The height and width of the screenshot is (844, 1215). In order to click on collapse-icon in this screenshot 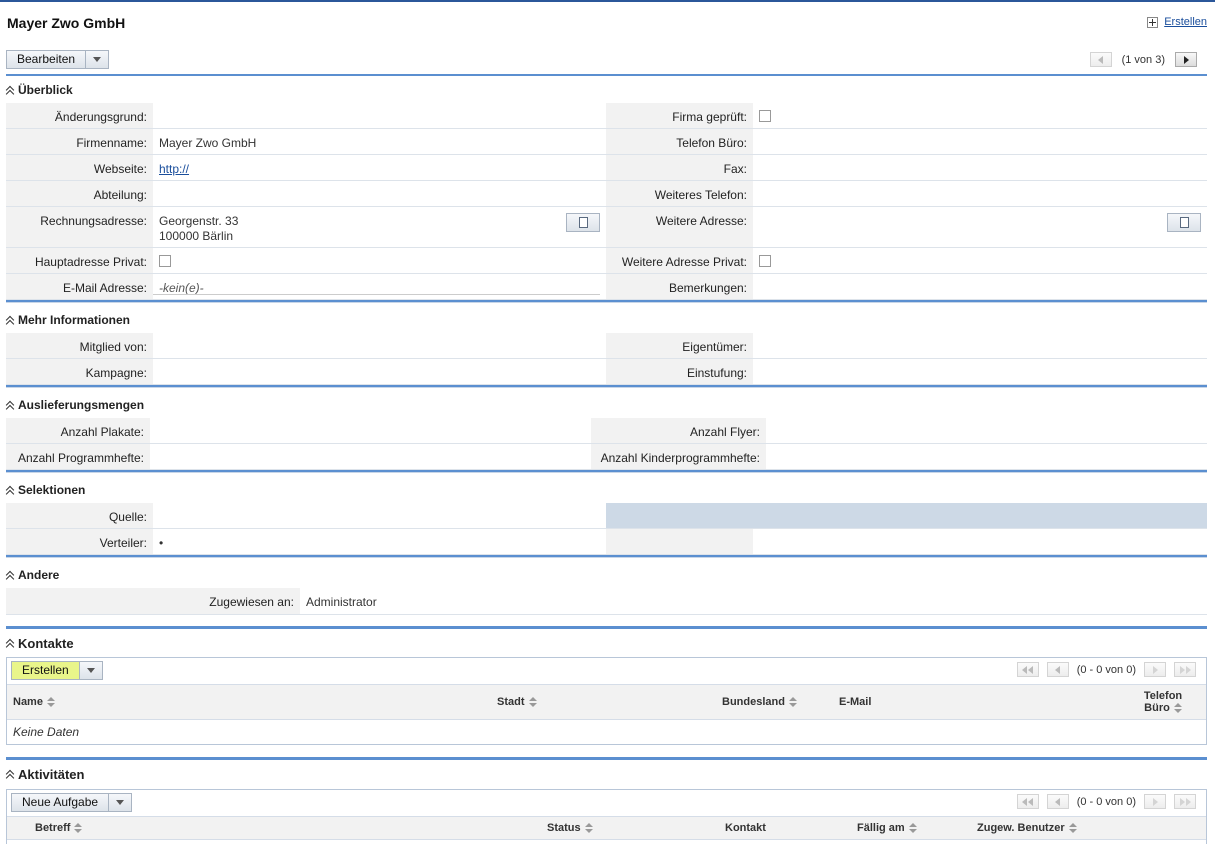, I will do `click(10, 643)`.